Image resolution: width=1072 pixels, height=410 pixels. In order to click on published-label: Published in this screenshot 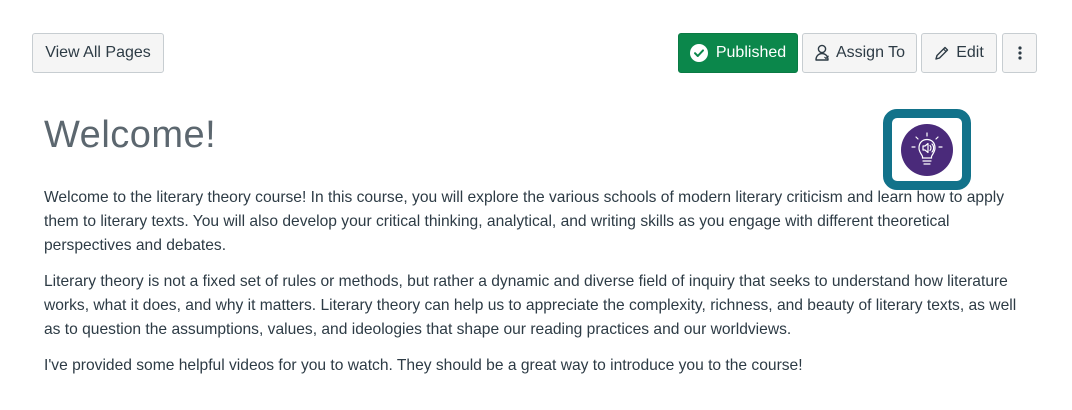, I will do `click(751, 52)`.